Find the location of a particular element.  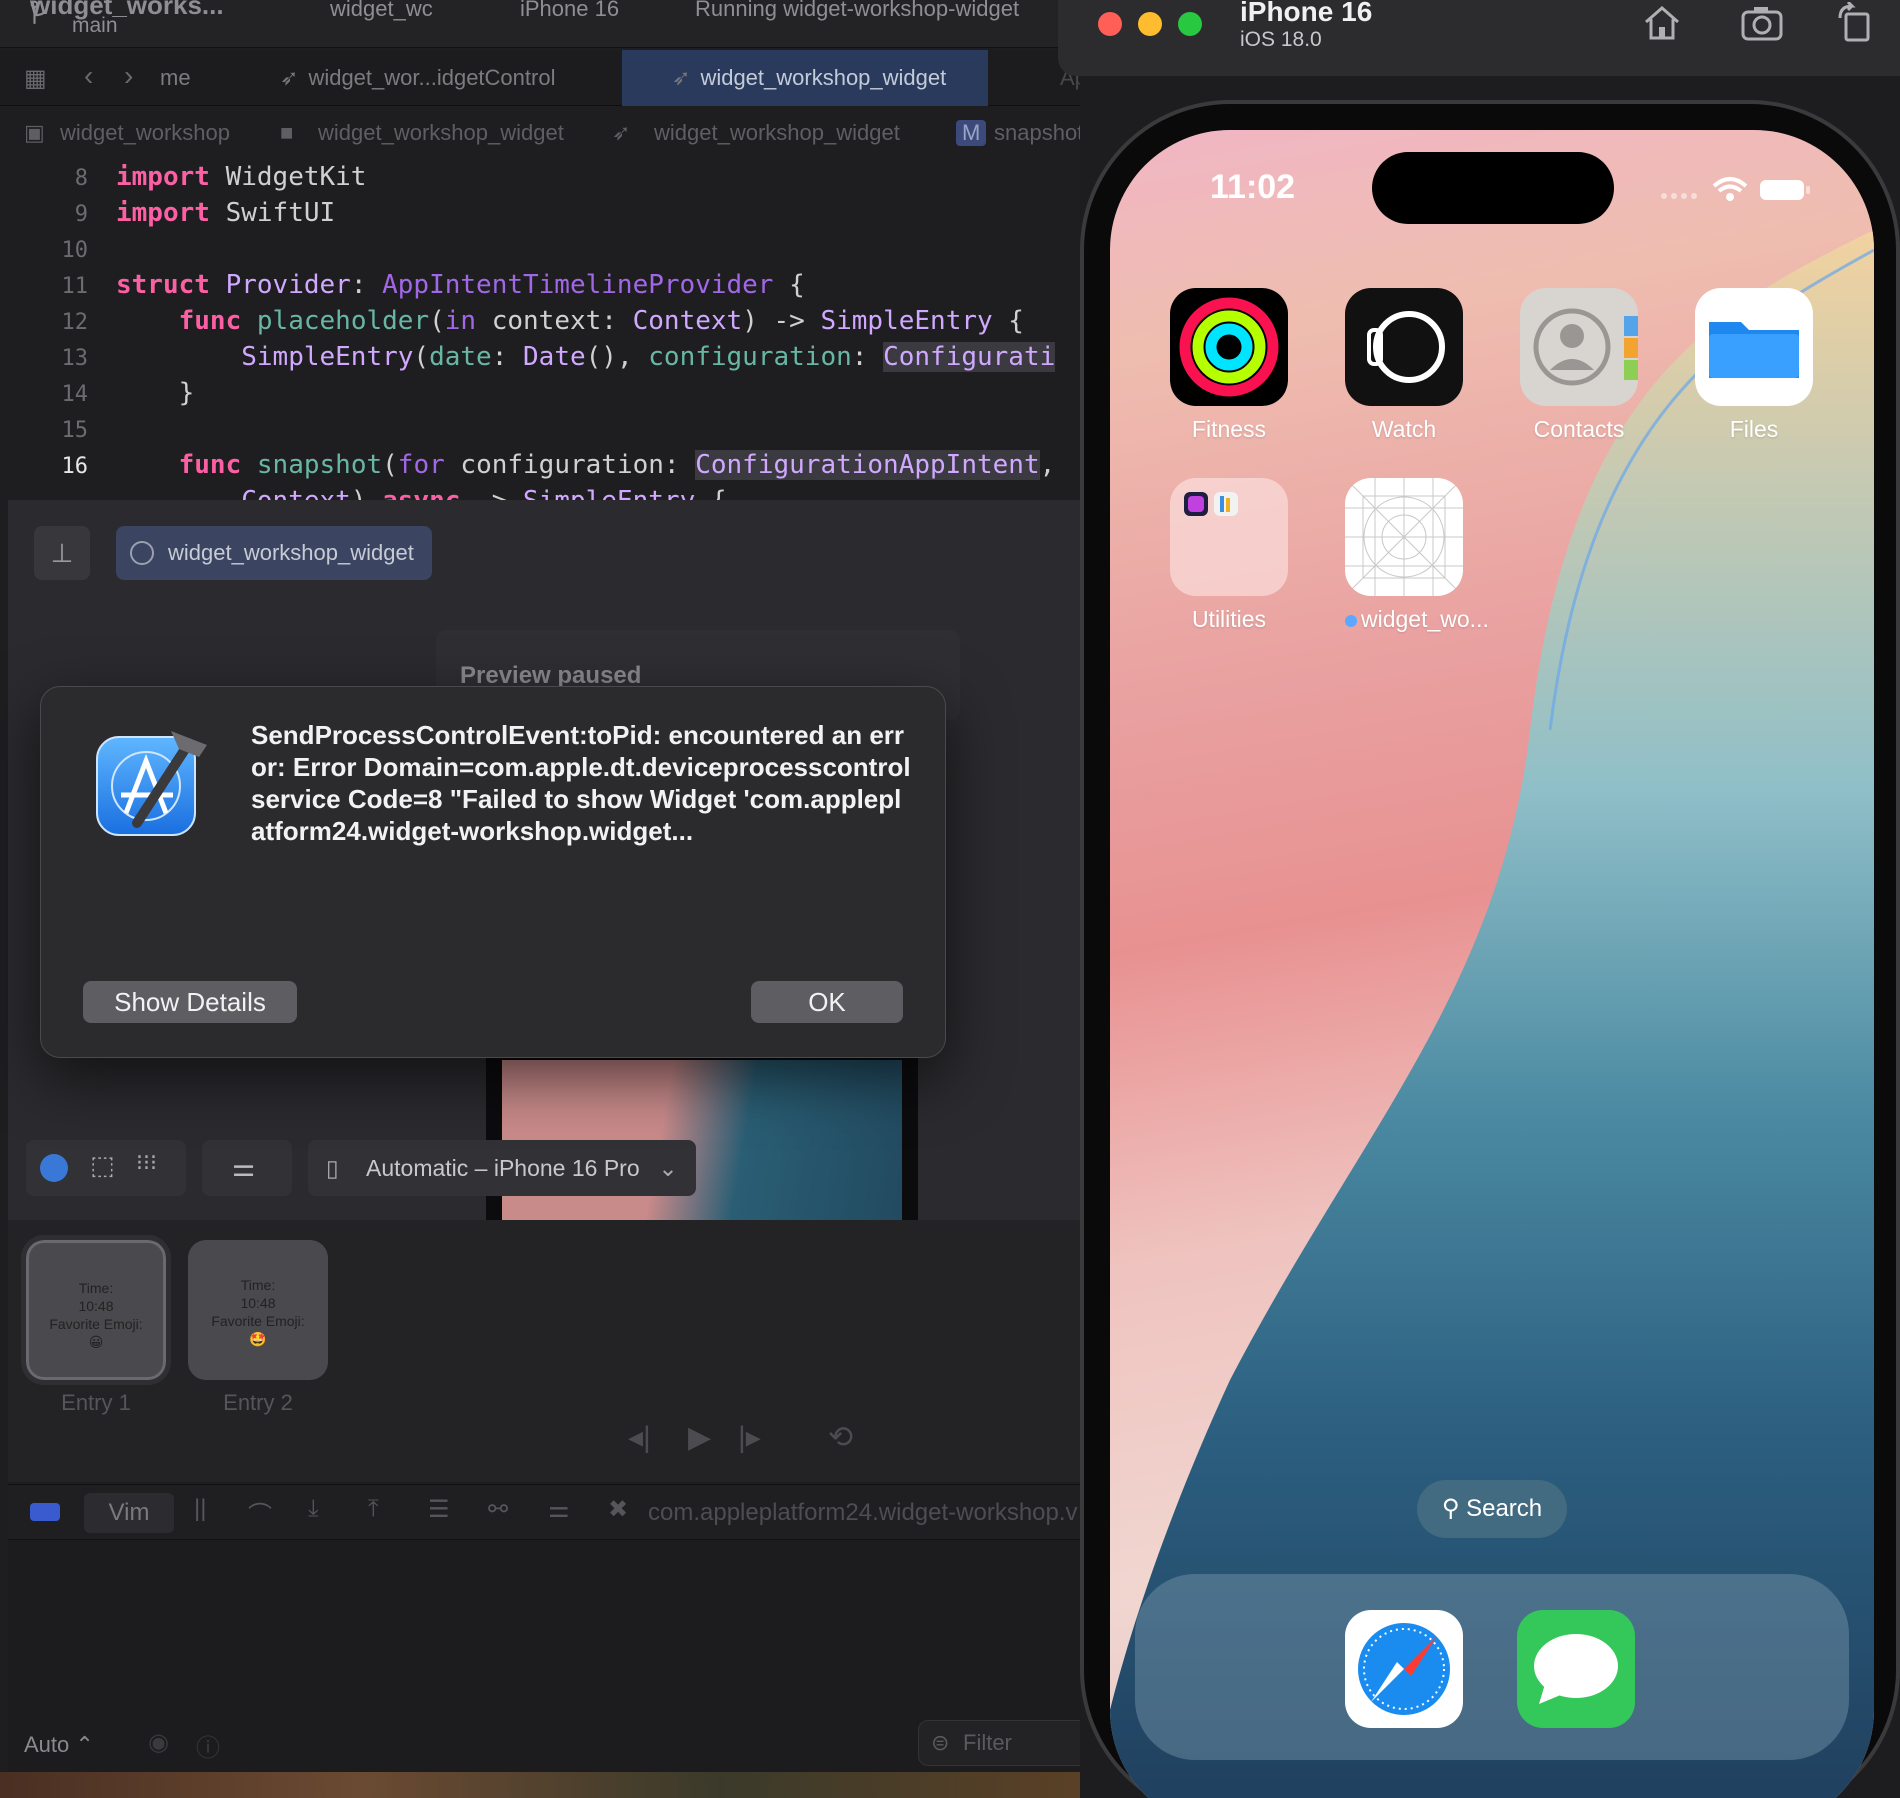

breadcrumb-item-symbol: snapshot(fo is located at coordinates (1037, 133).